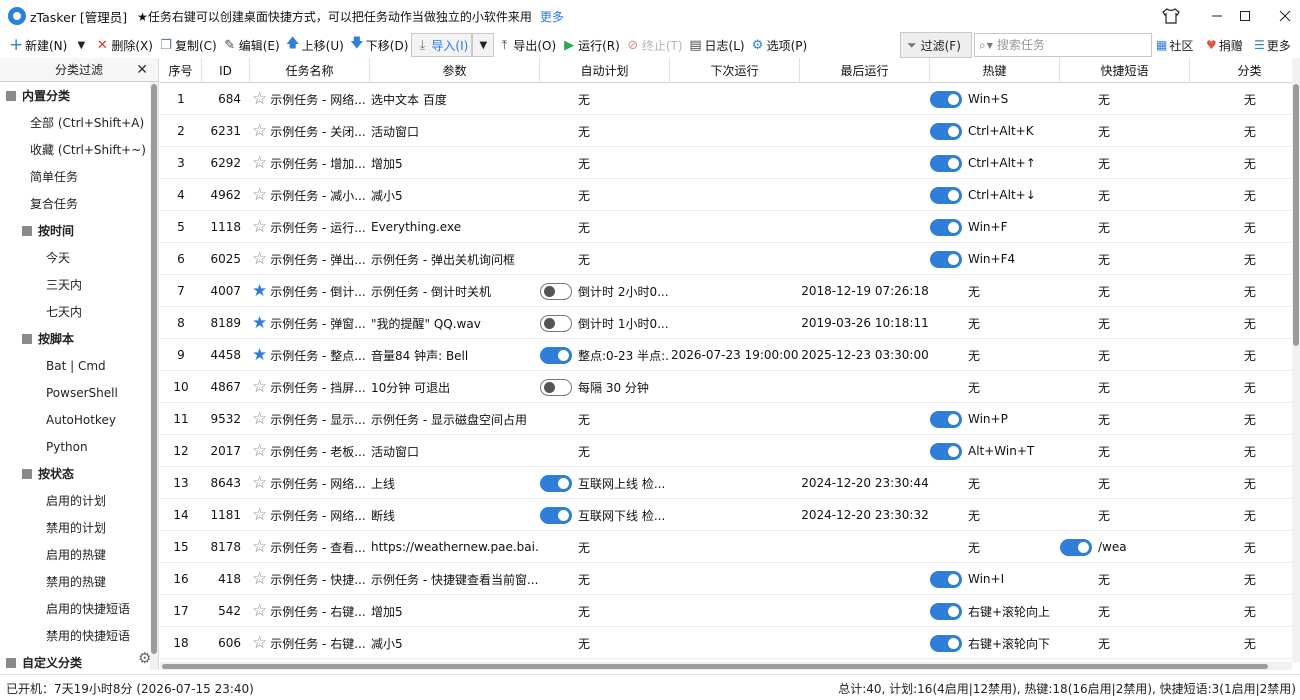 This screenshot has width=1300, height=700. Describe the element at coordinates (936, 45) in the screenshot. I see `filter-button: ⏷ 过滤(F)` at that location.